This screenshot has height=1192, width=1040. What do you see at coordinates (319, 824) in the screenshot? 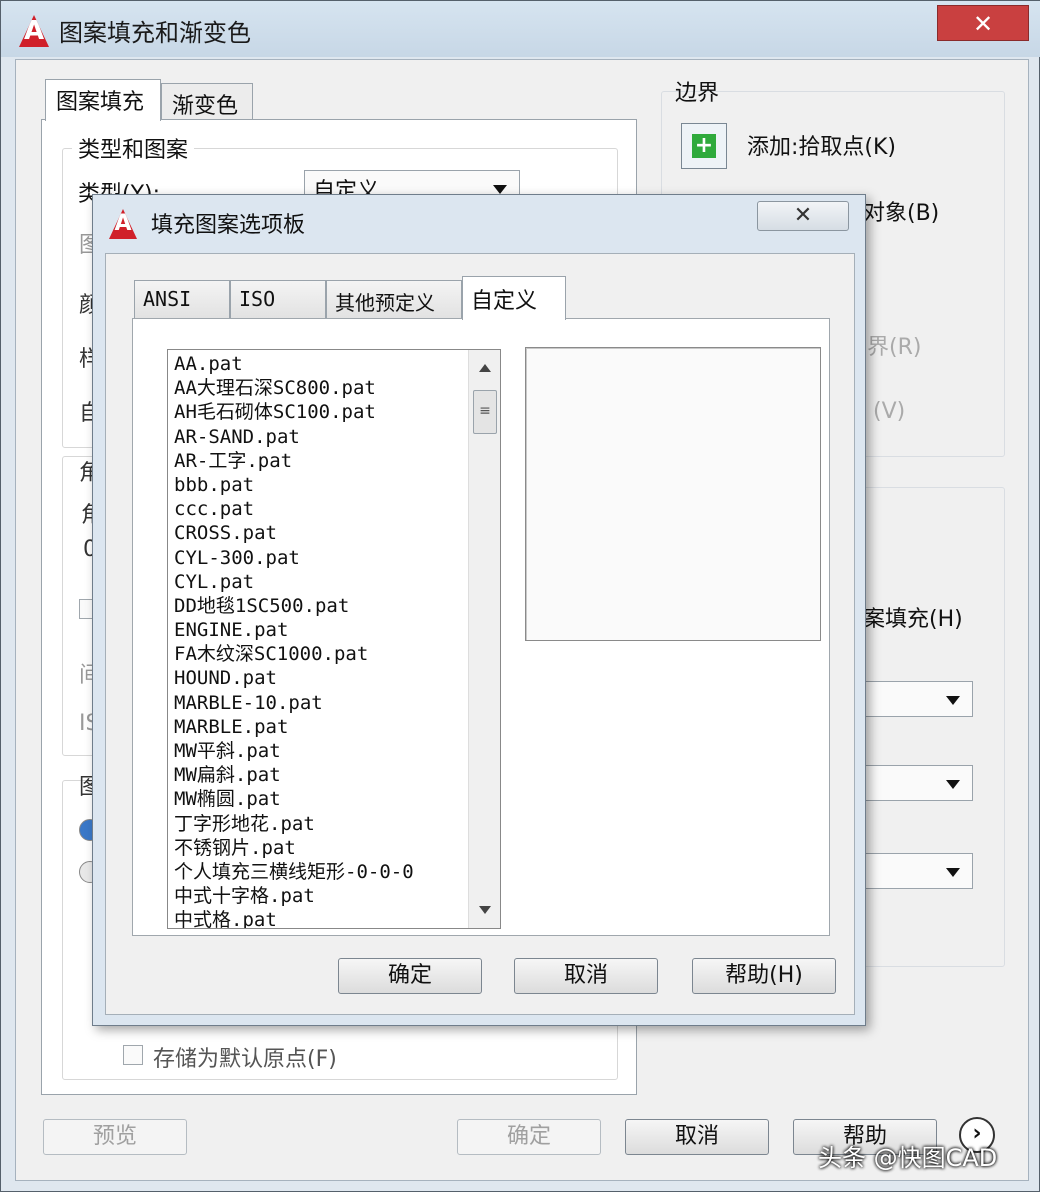
I see `pattern-file-item: 丁字形地花.pat` at bounding box center [319, 824].